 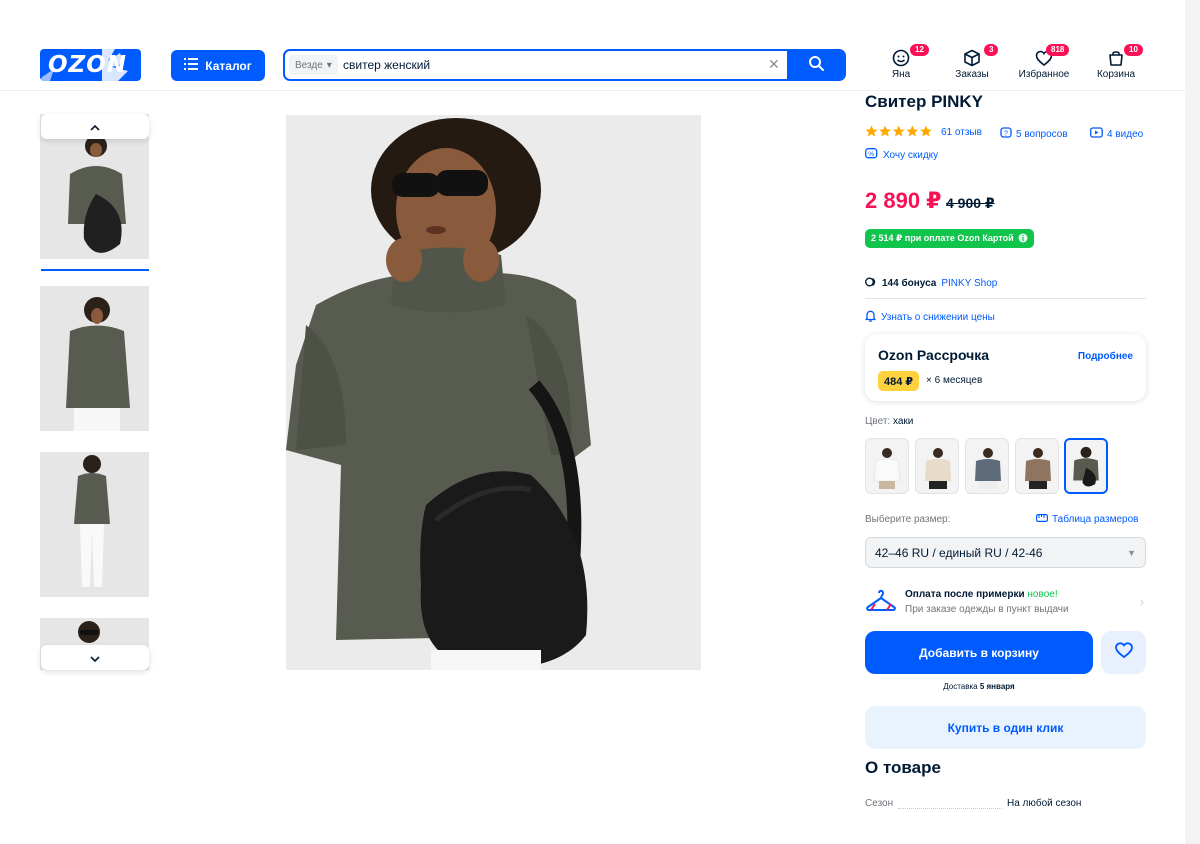 What do you see at coordinates (1096, 134) in the screenshot?
I see `video-icon` at bounding box center [1096, 134].